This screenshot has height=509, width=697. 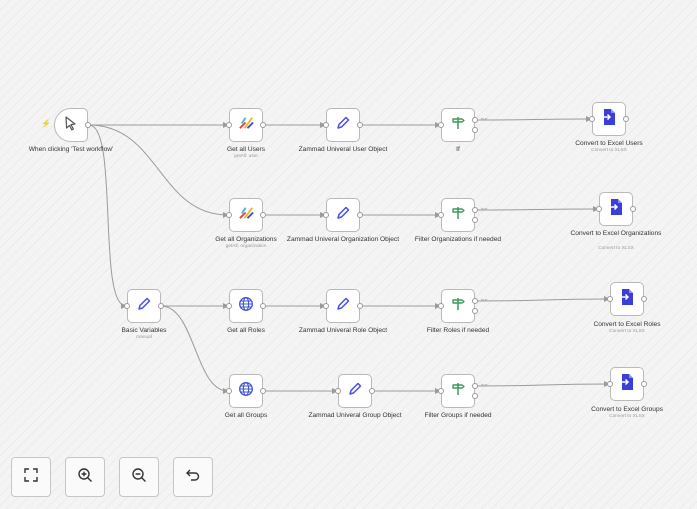 I want to click on sublabel-basic-variables: manual, so click(x=144, y=337).